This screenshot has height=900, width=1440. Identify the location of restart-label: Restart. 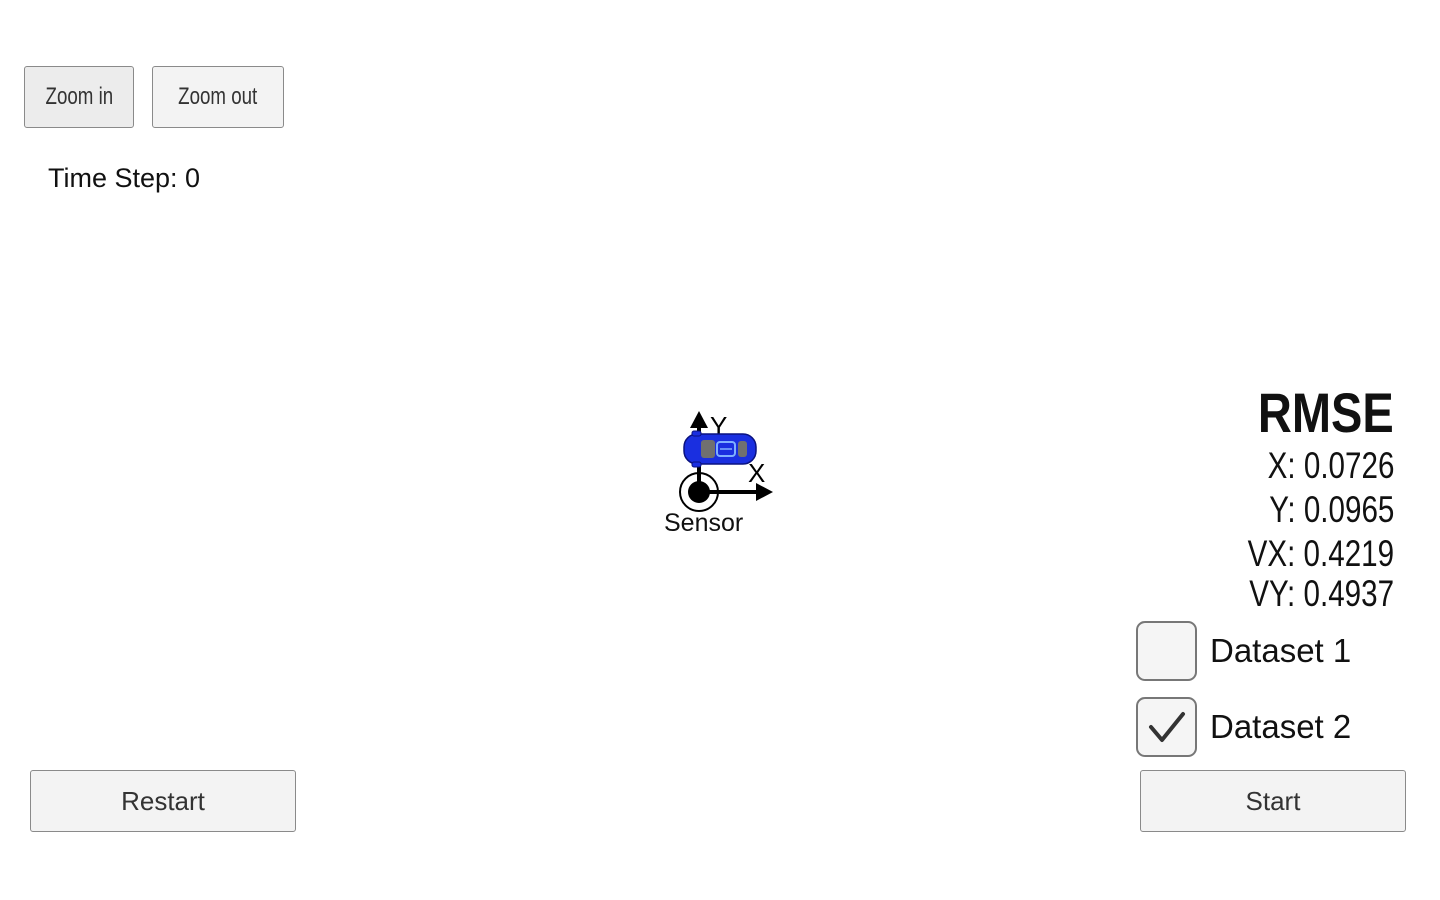
(163, 800).